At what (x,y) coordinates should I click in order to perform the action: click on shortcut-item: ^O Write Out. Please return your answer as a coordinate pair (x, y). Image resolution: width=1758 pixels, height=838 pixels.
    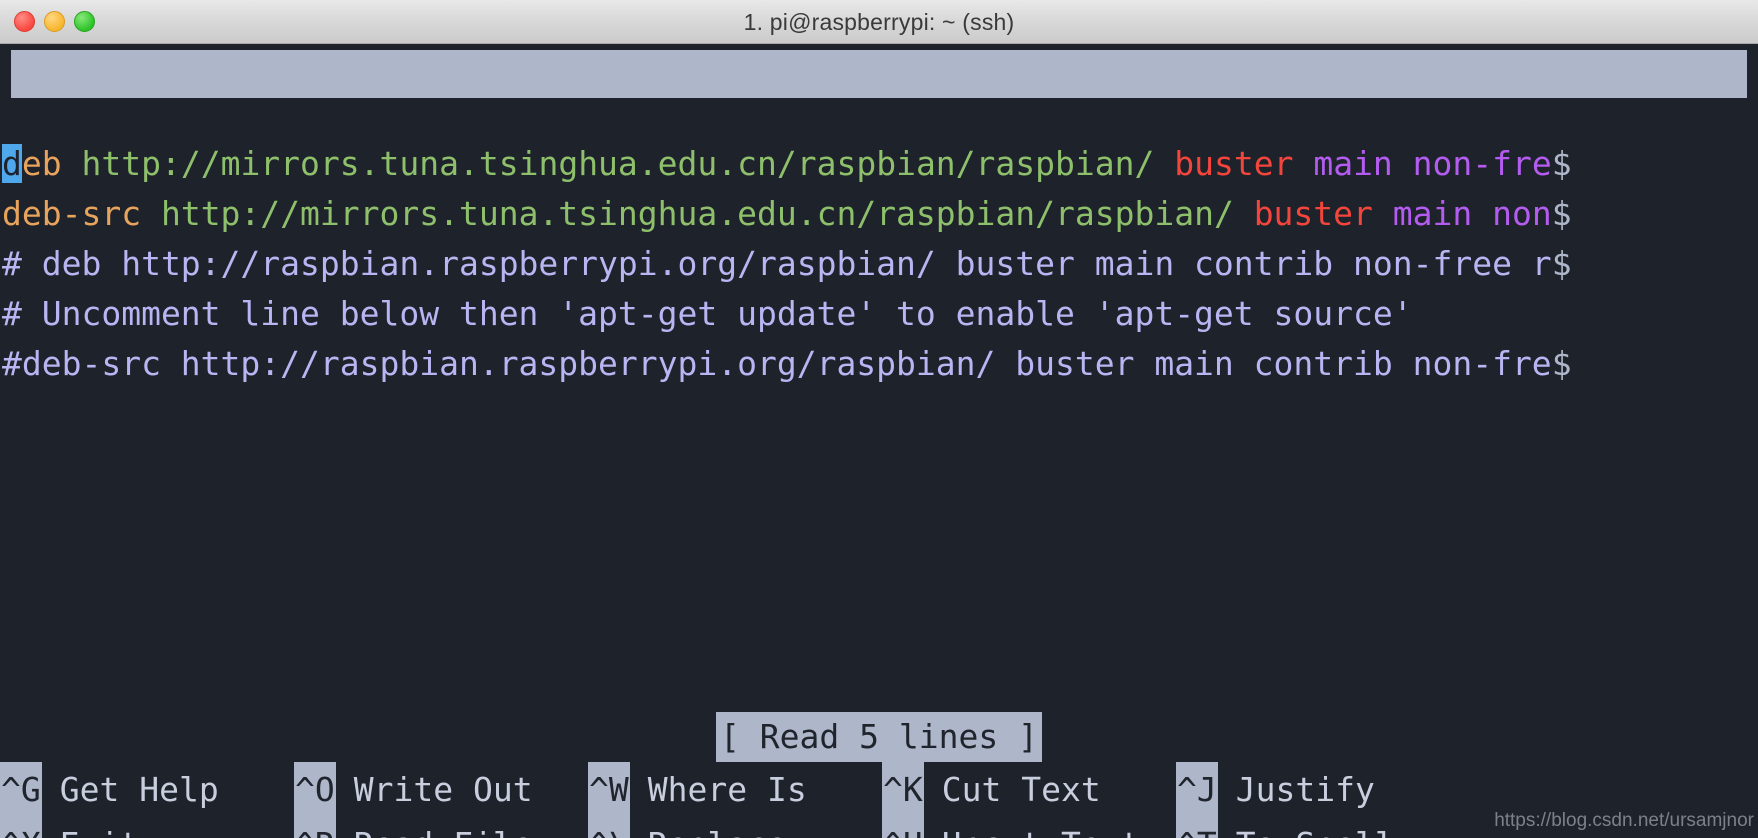
    Looking at the image, I should click on (441, 789).